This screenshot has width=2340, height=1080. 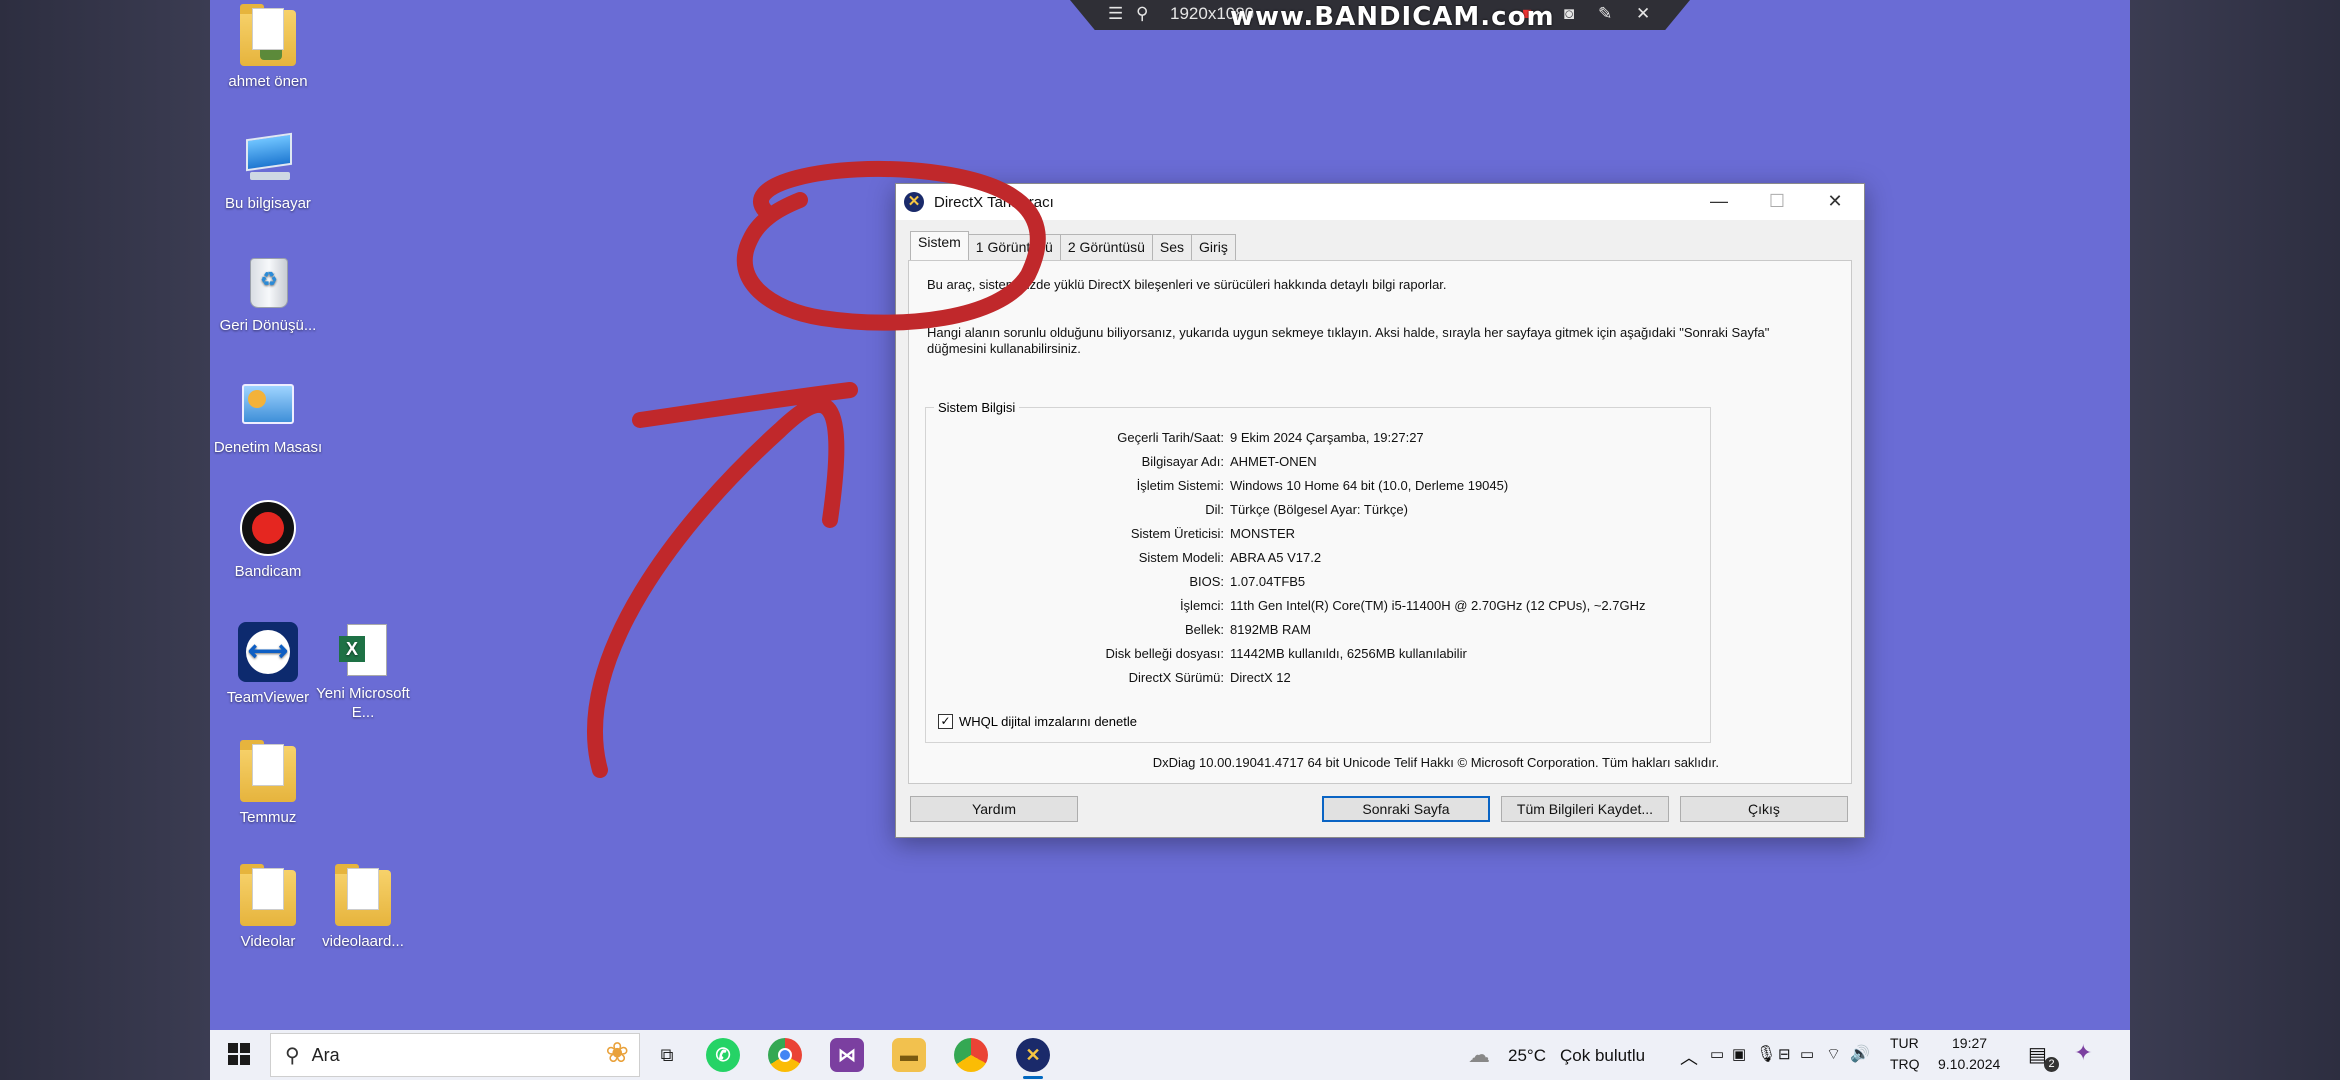 What do you see at coordinates (455, 1055) in the screenshot?
I see `search-box: ⚲ Ara ❀` at bounding box center [455, 1055].